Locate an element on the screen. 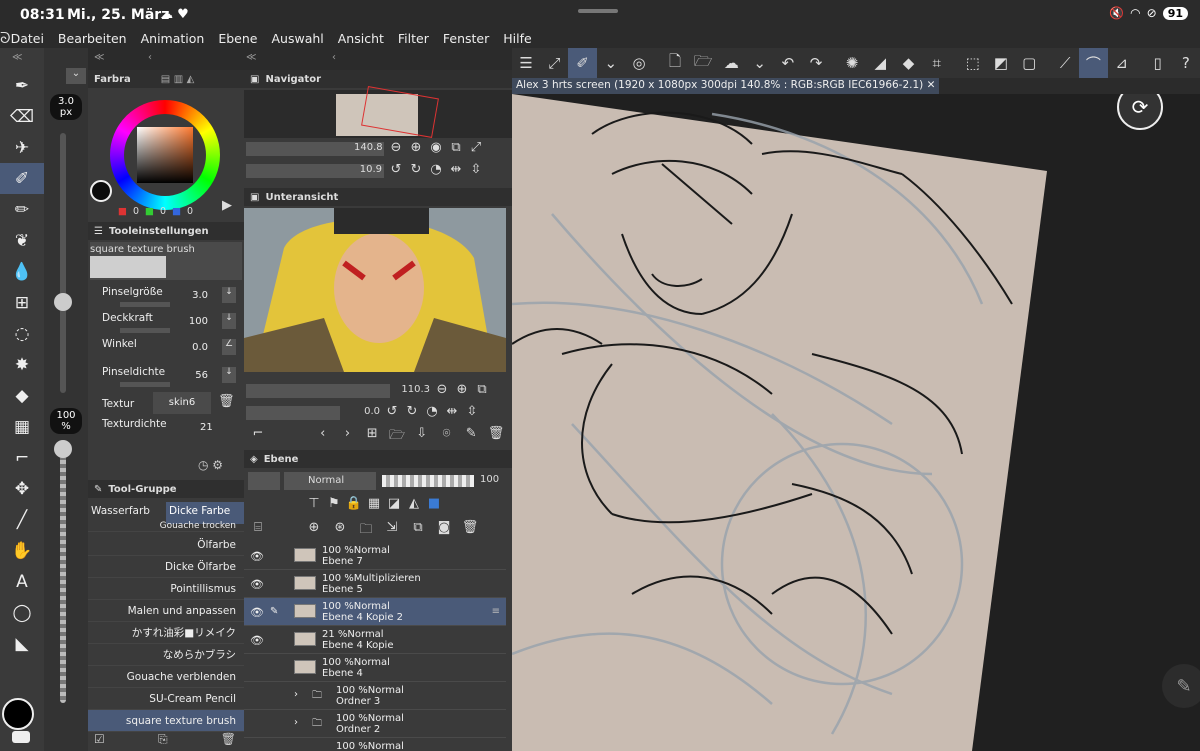 The image size is (1200, 751). reference-image is located at coordinates (375, 290).